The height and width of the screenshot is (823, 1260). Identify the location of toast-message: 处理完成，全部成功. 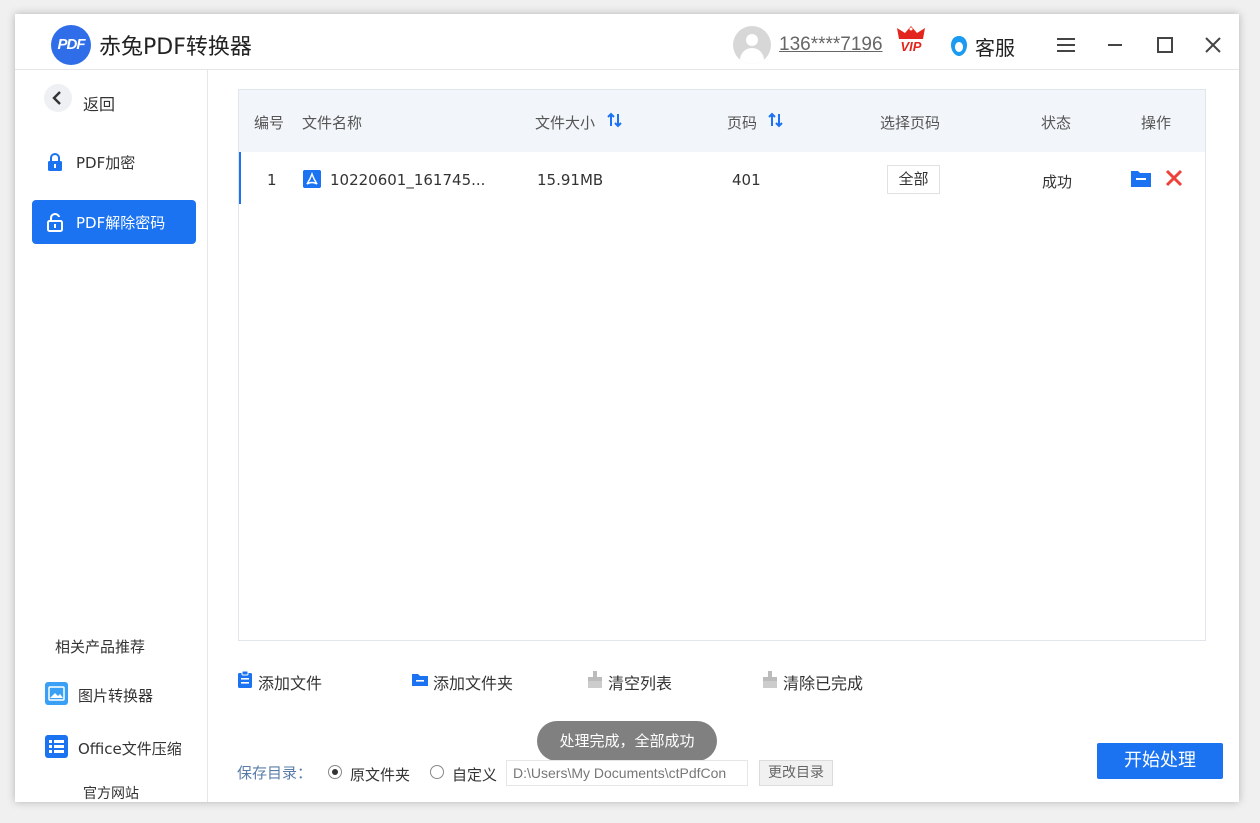
(627, 741).